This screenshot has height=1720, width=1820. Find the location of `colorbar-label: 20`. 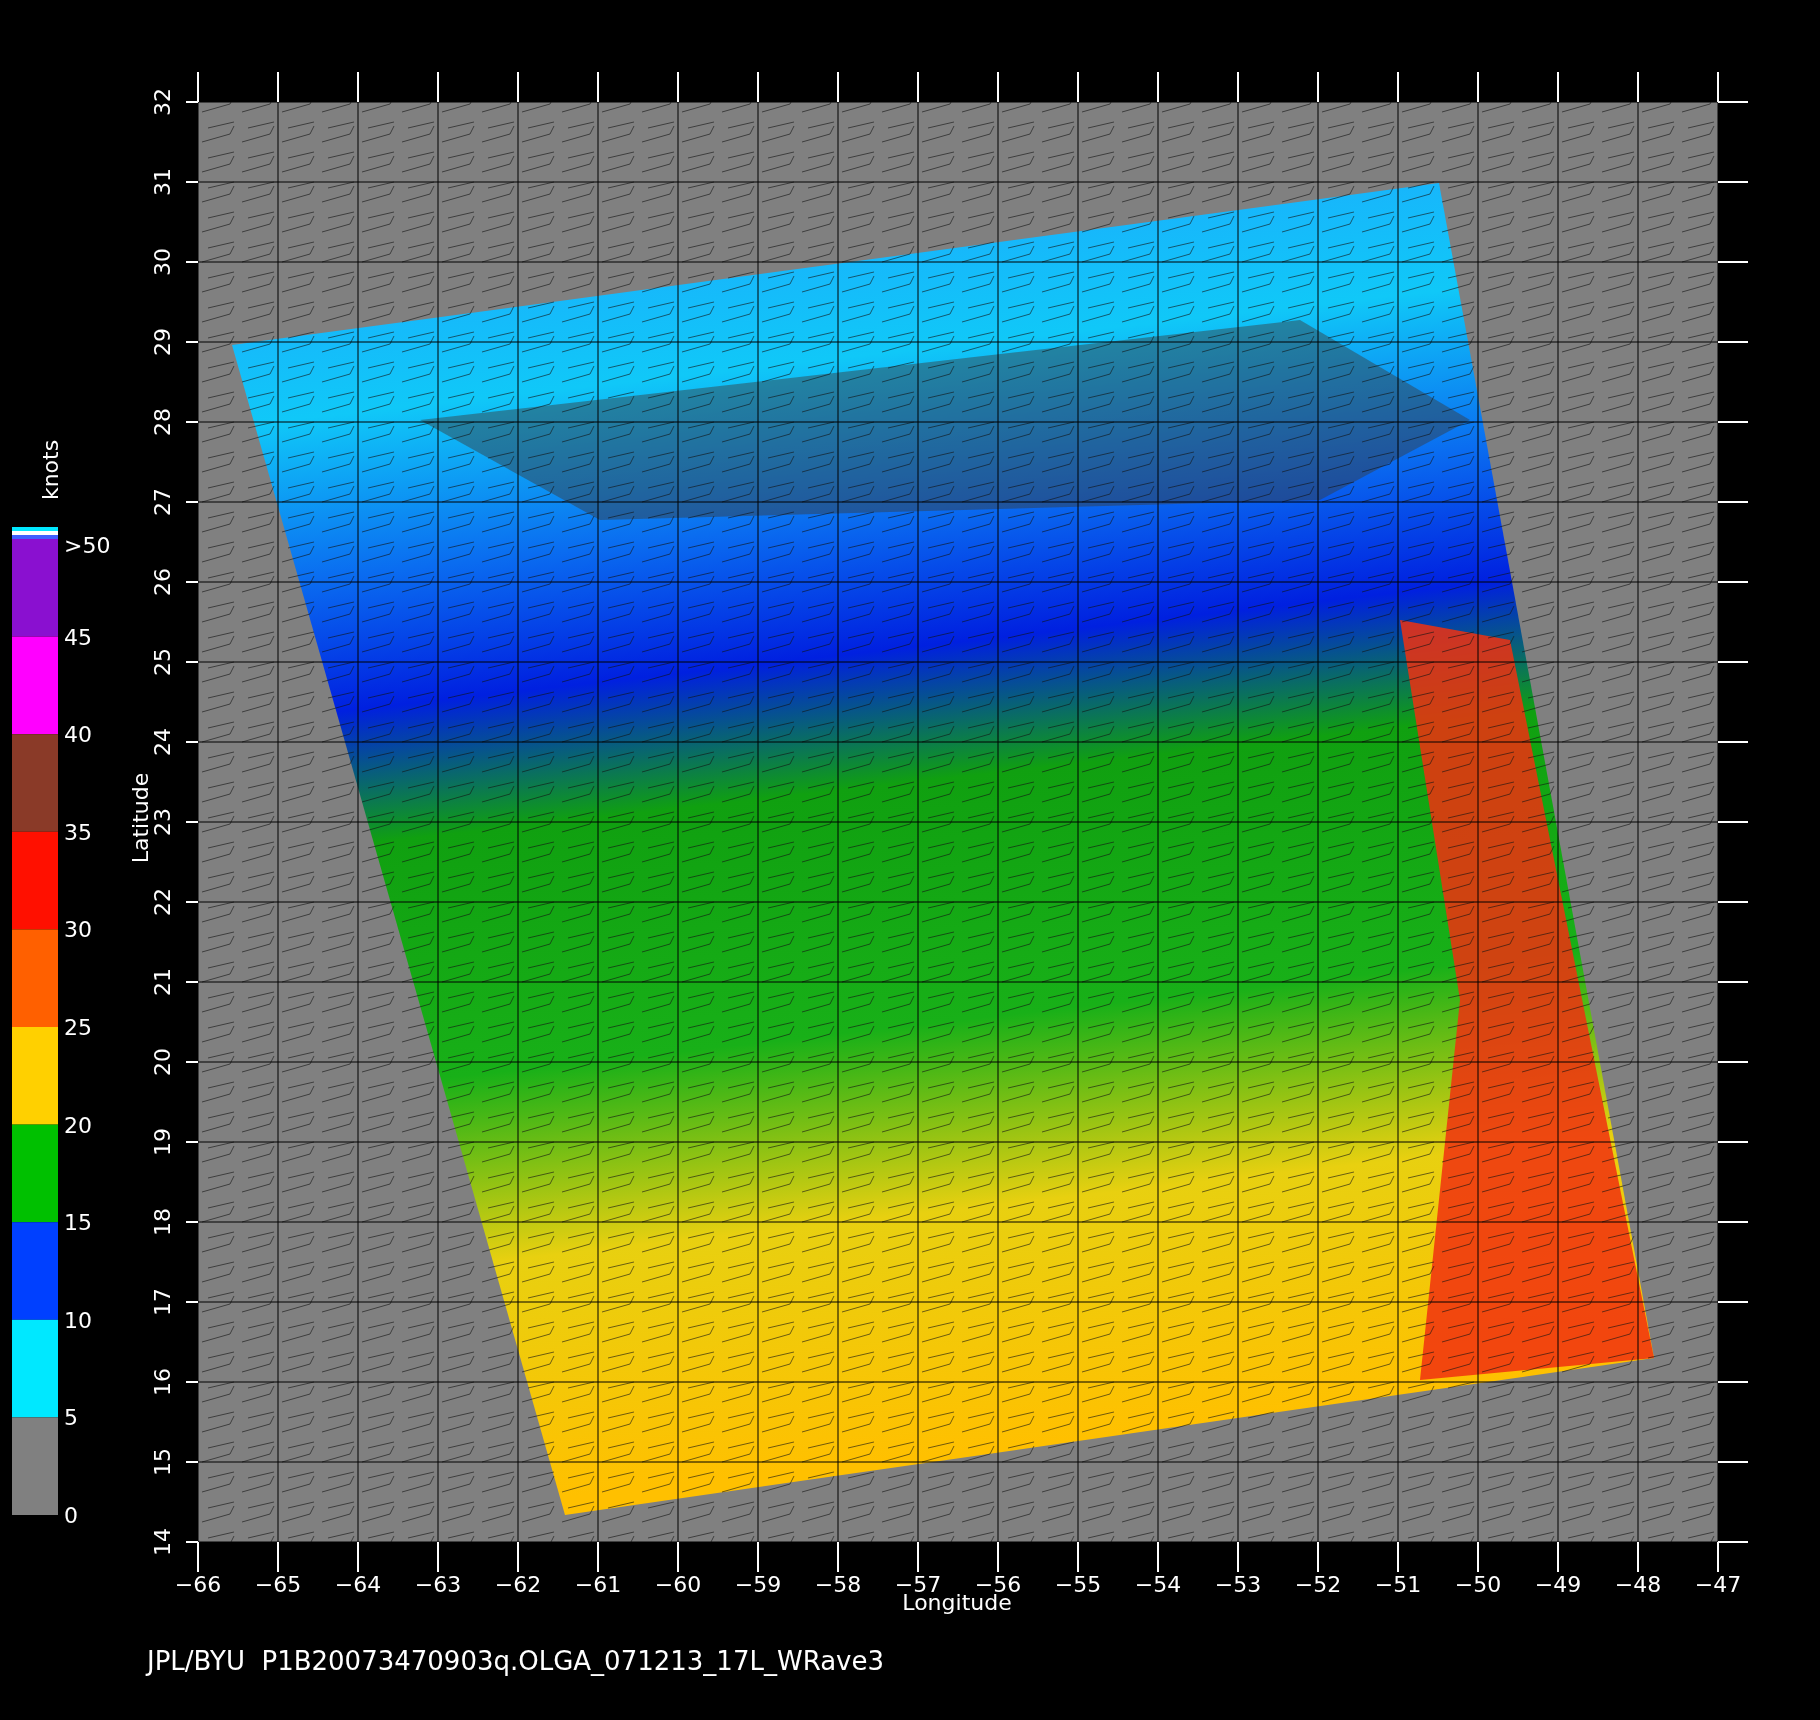

colorbar-label: 20 is located at coordinates (78, 1125).